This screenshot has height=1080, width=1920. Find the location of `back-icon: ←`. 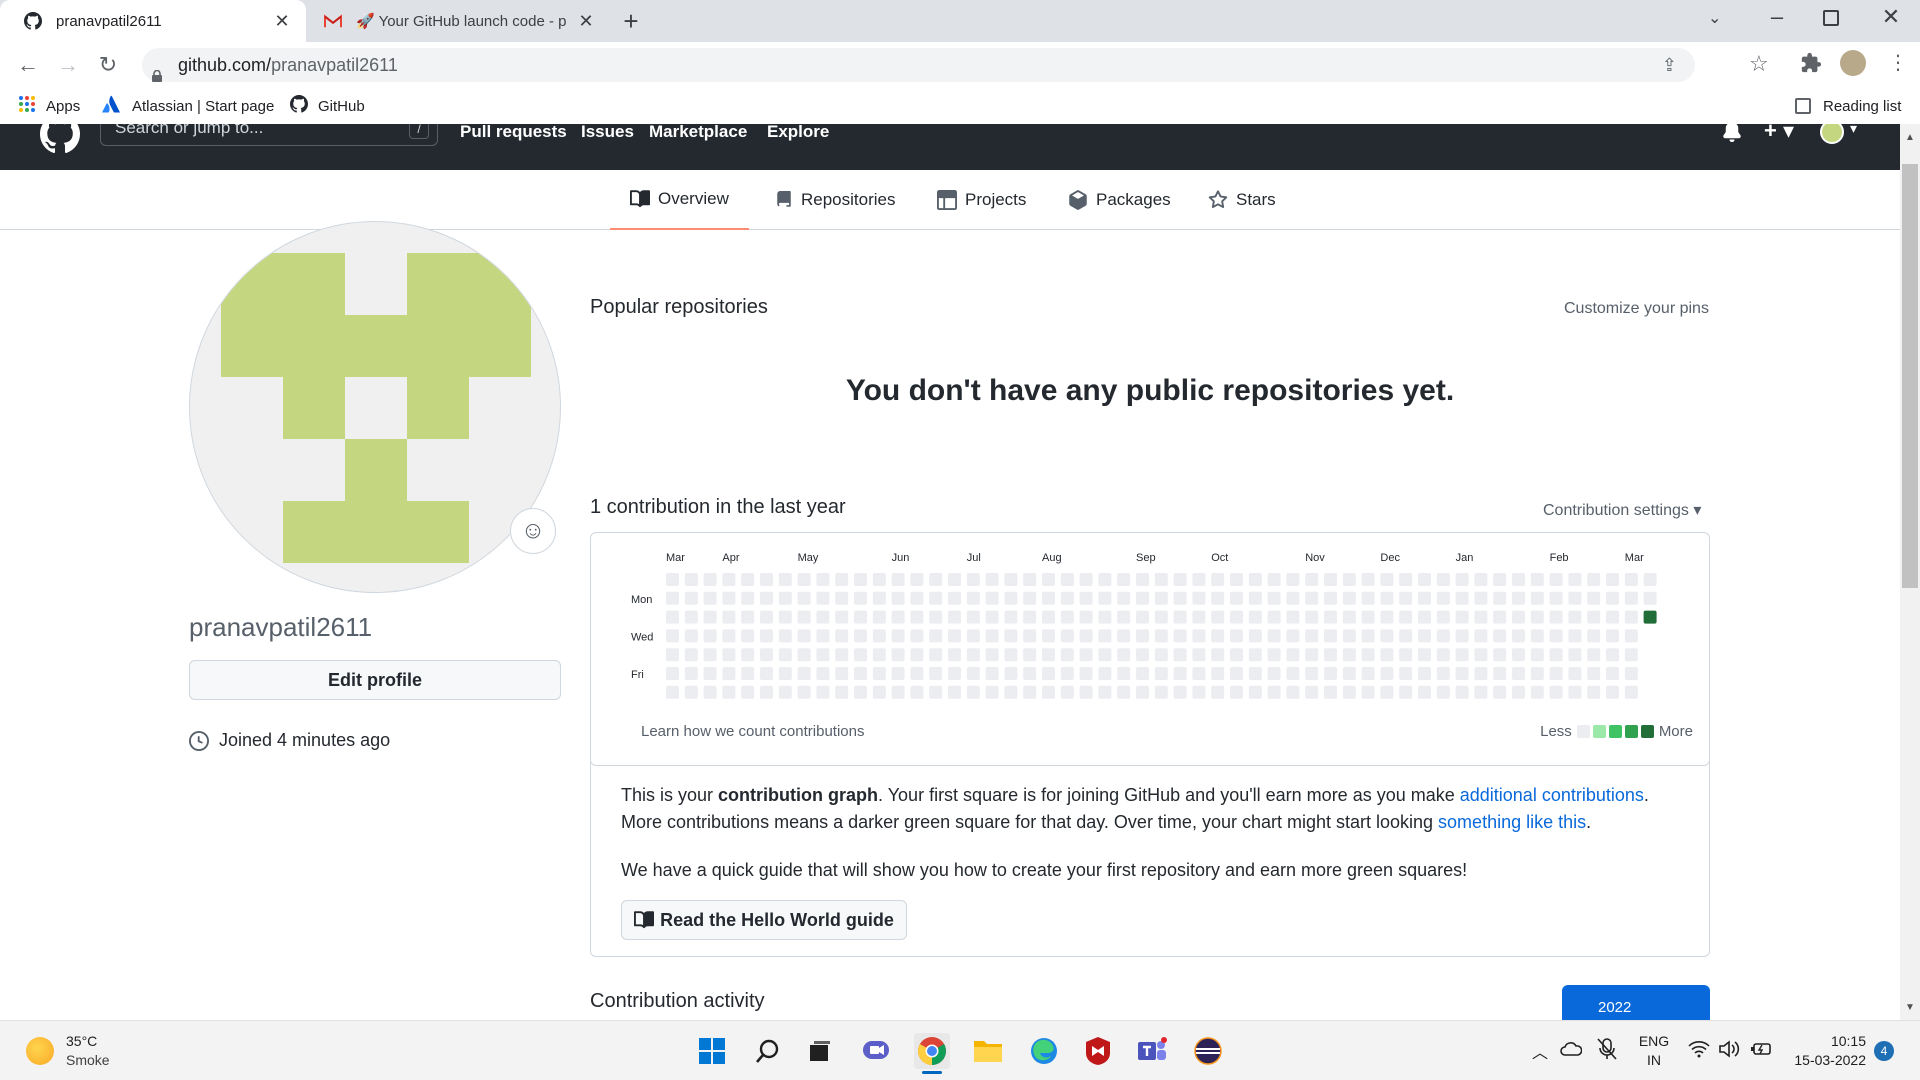

back-icon: ← is located at coordinates (28, 66).